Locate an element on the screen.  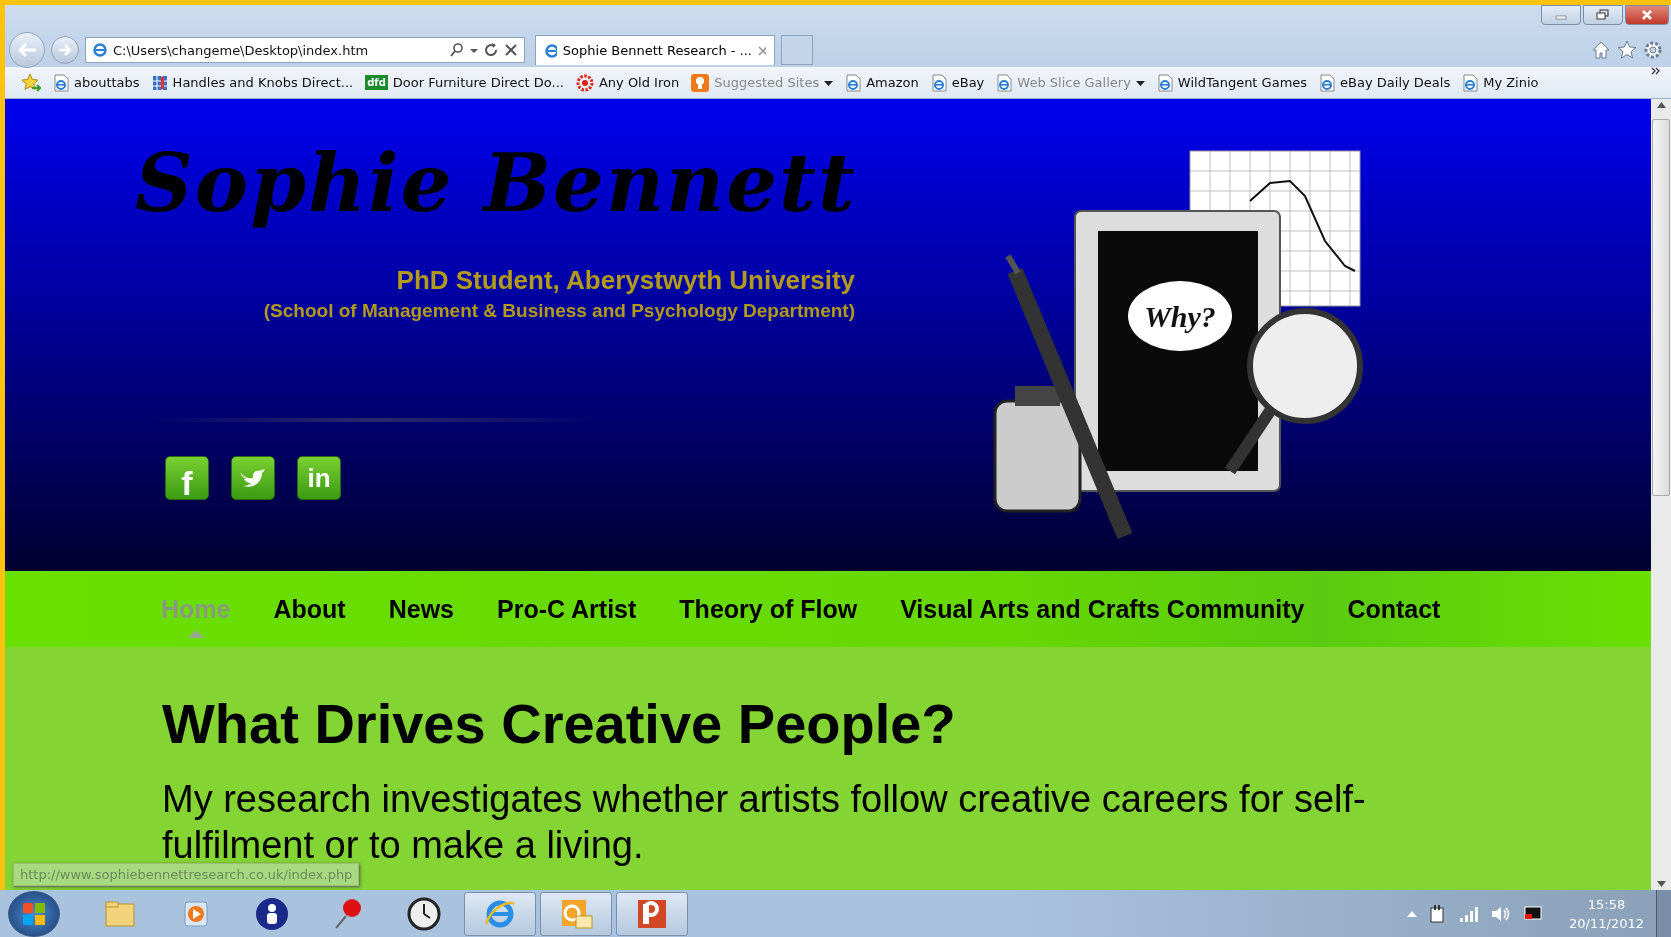
grid-icon is located at coordinates (159, 82).